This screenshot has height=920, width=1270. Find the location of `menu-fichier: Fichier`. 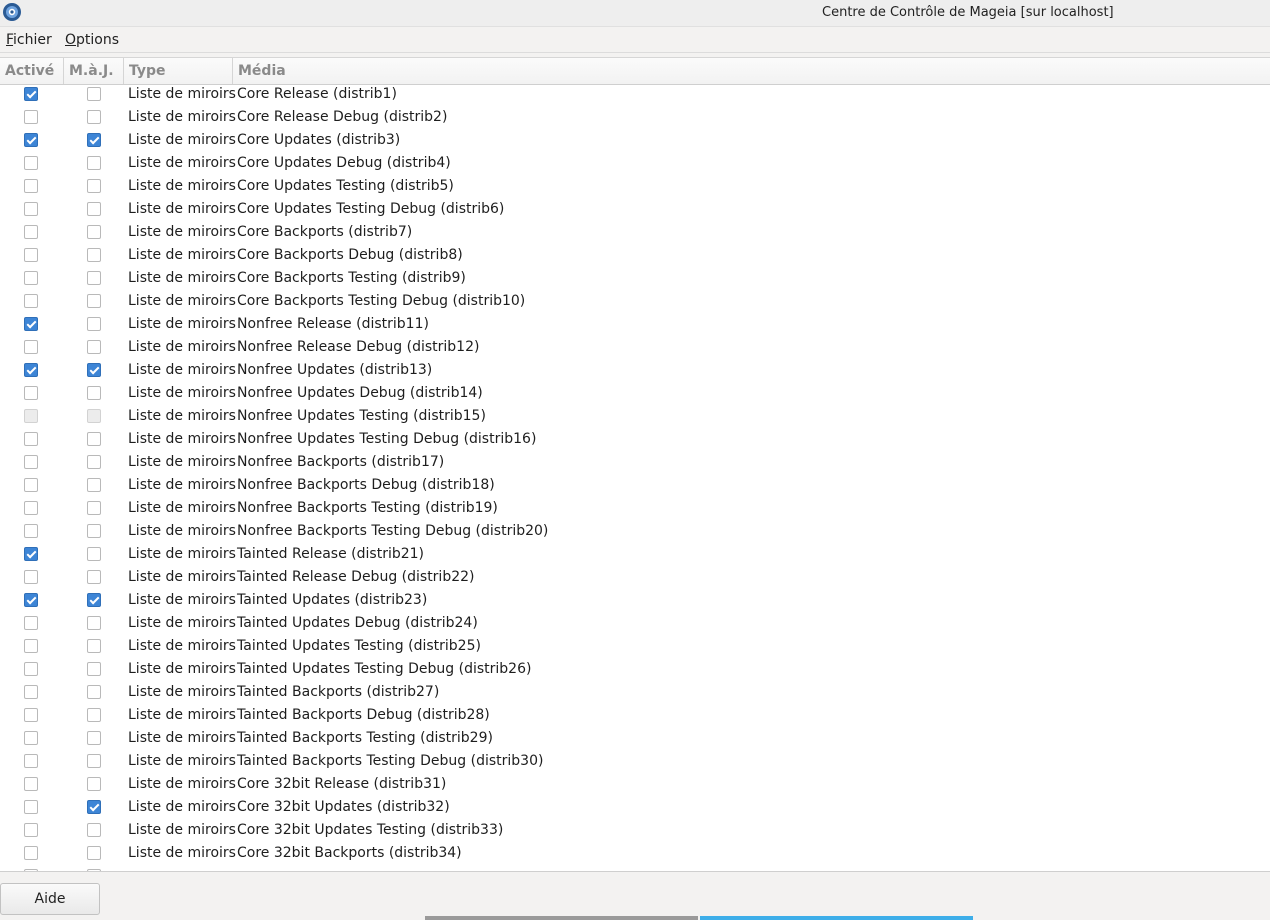

menu-fichier: Fichier is located at coordinates (29, 40).